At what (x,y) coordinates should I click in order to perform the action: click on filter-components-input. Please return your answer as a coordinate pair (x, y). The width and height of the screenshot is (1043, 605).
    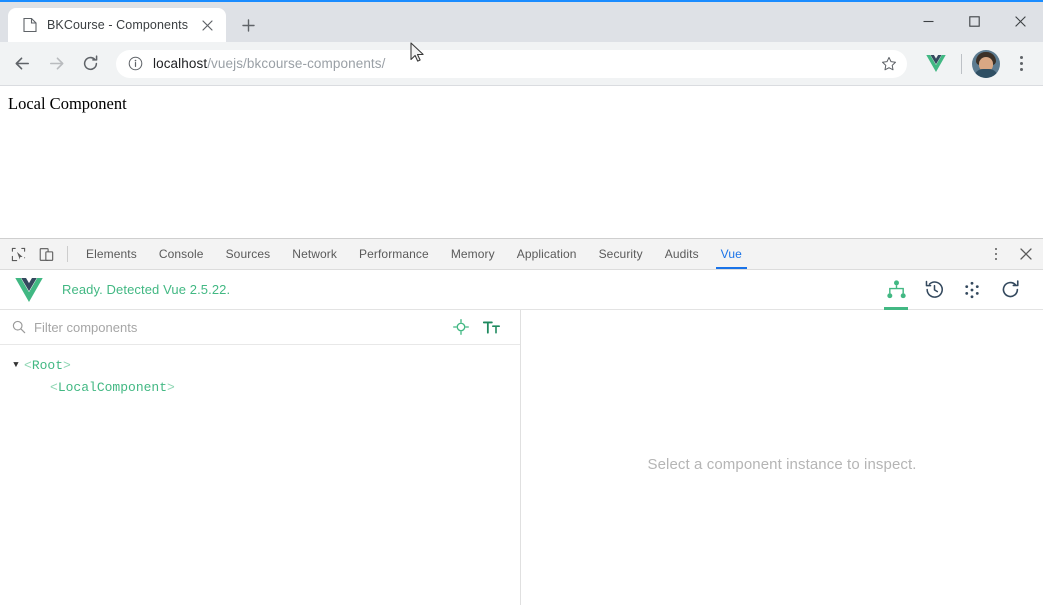
    Looking at the image, I should click on (240, 327).